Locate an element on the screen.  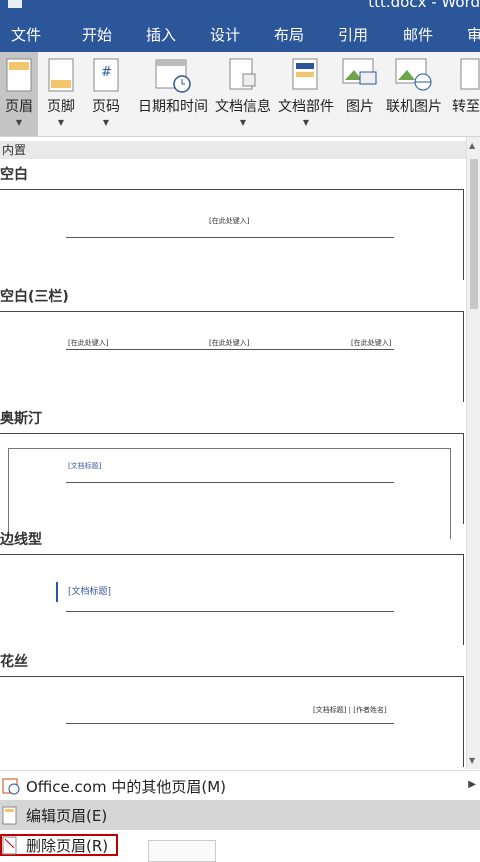
online-picture-icon is located at coordinates (414, 77).